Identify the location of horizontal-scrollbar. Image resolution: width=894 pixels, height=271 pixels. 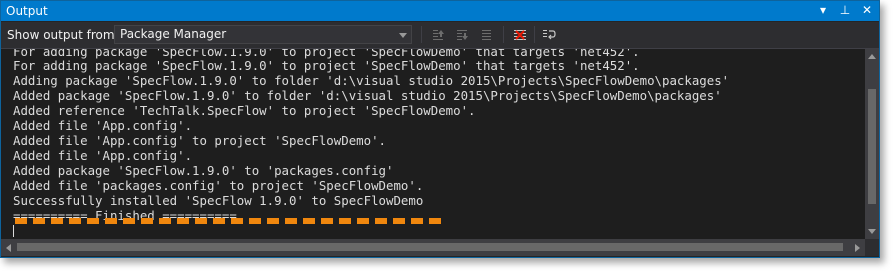
(433, 247).